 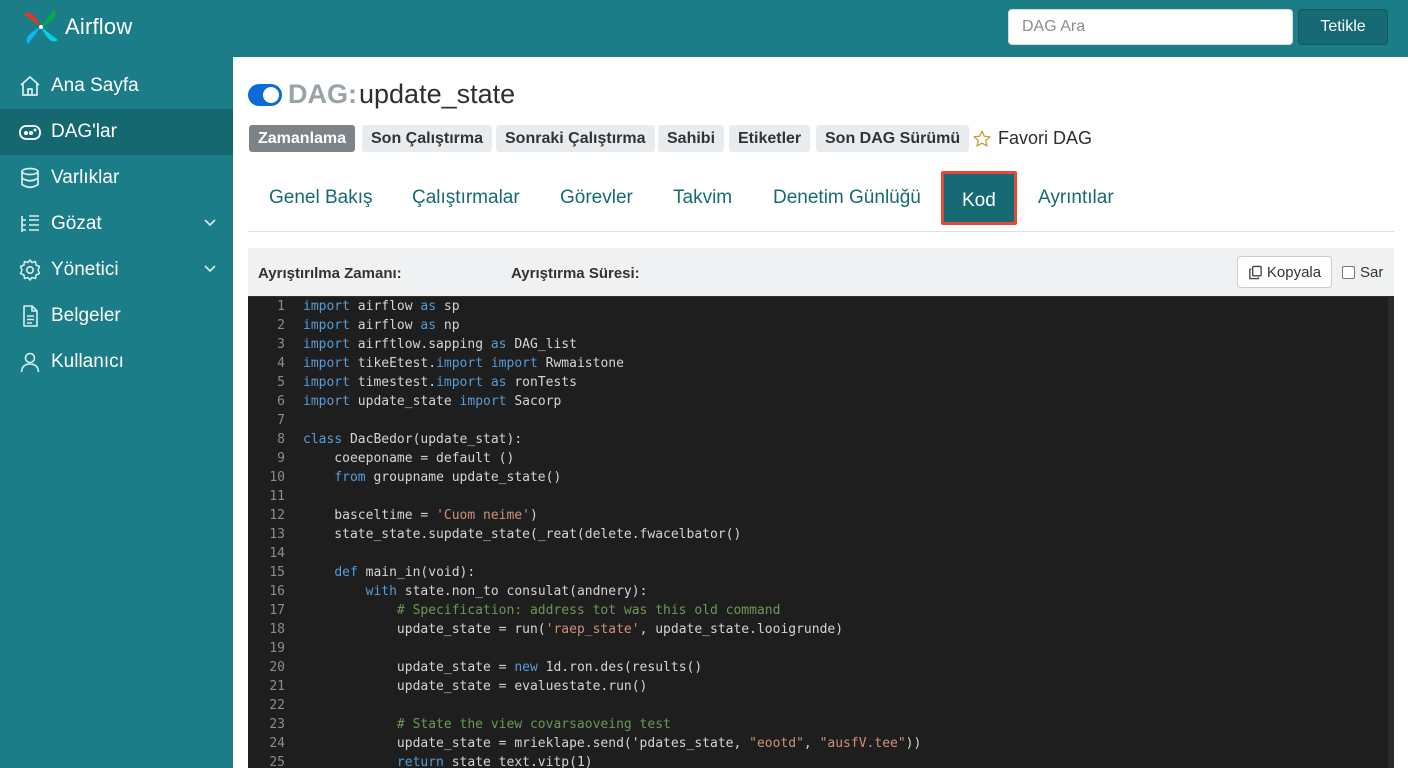 I want to click on sidebar-item-label: Gözat, so click(x=76, y=223).